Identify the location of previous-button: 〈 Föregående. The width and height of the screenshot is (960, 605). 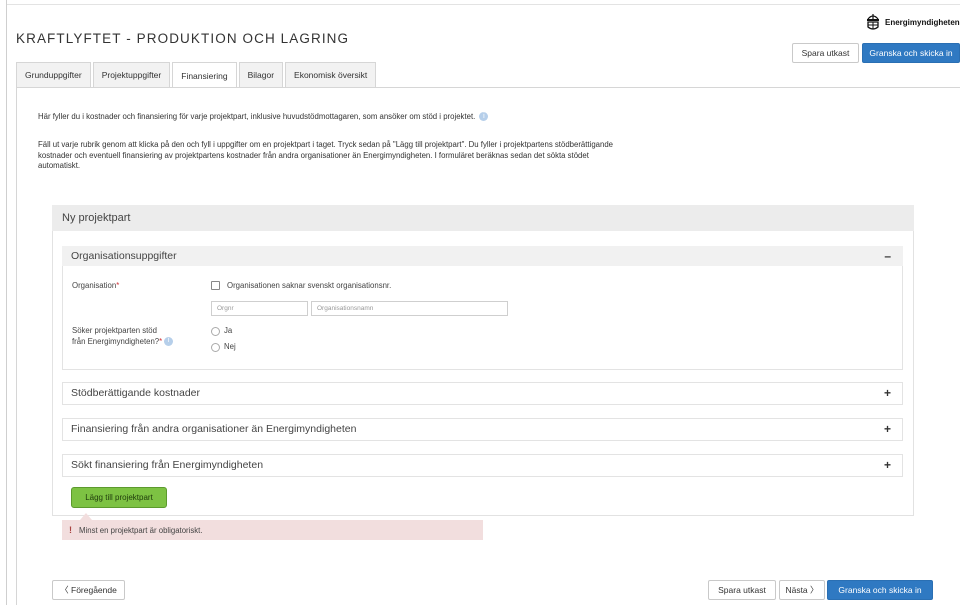
(88, 590).